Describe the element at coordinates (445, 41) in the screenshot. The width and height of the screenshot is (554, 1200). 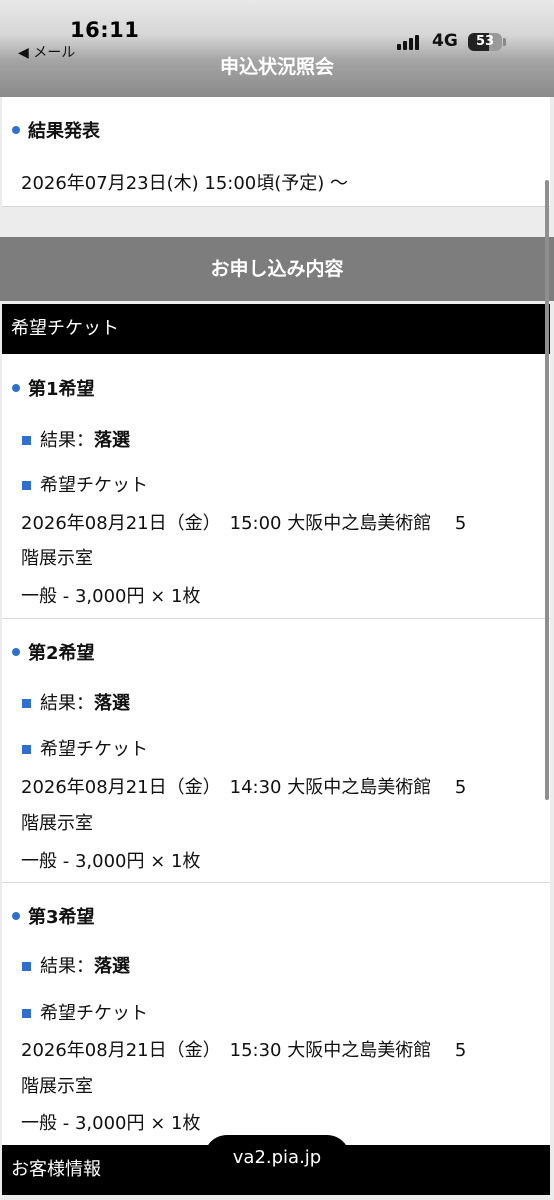
I see `network-type: 4G` at that location.